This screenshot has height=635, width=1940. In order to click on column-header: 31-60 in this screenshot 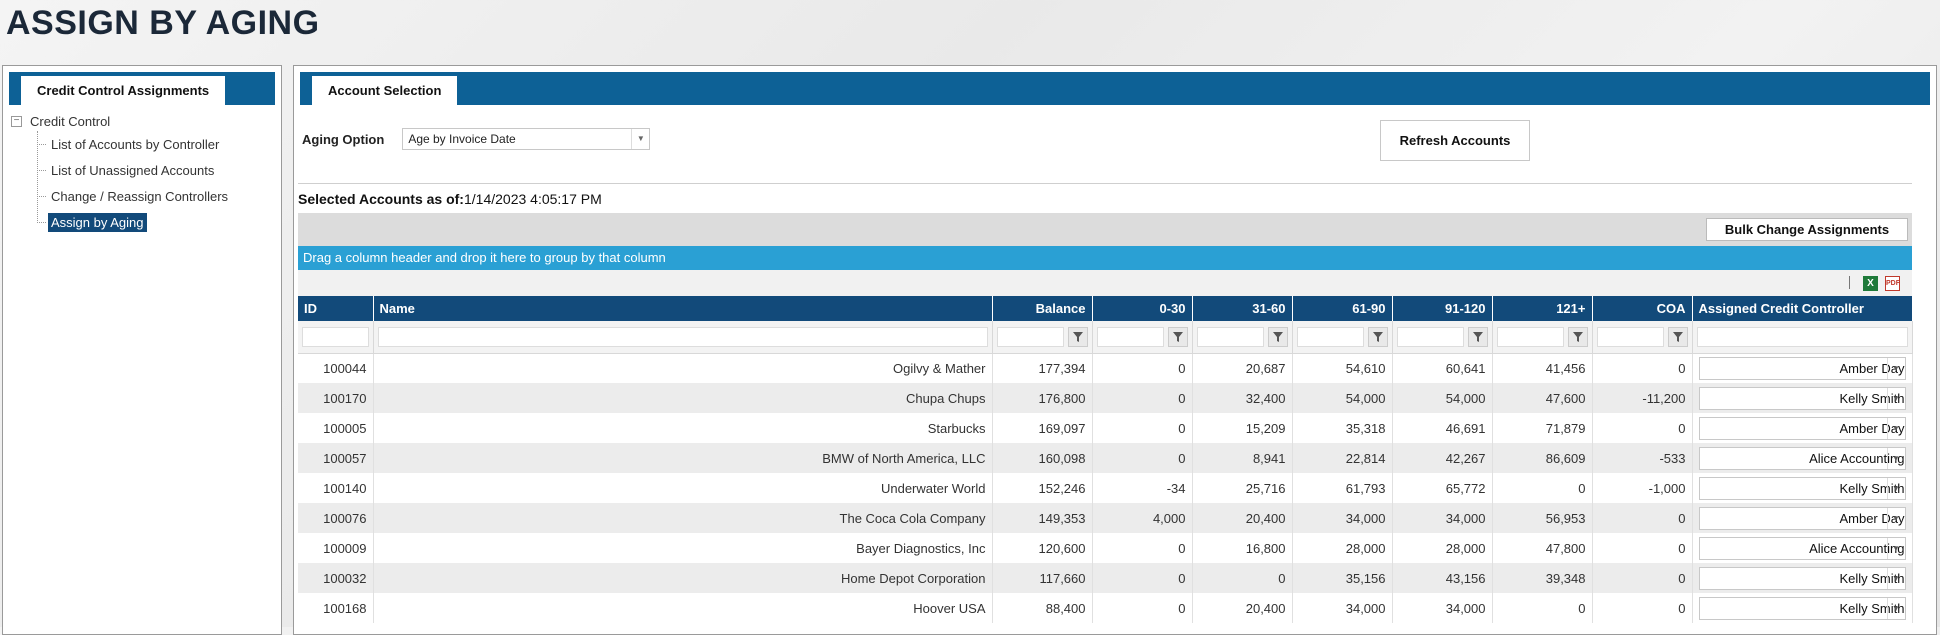, I will do `click(1242, 308)`.